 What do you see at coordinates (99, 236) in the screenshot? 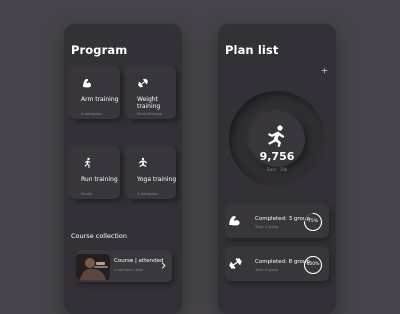
I see `course-collection-title: Course collection` at bounding box center [99, 236].